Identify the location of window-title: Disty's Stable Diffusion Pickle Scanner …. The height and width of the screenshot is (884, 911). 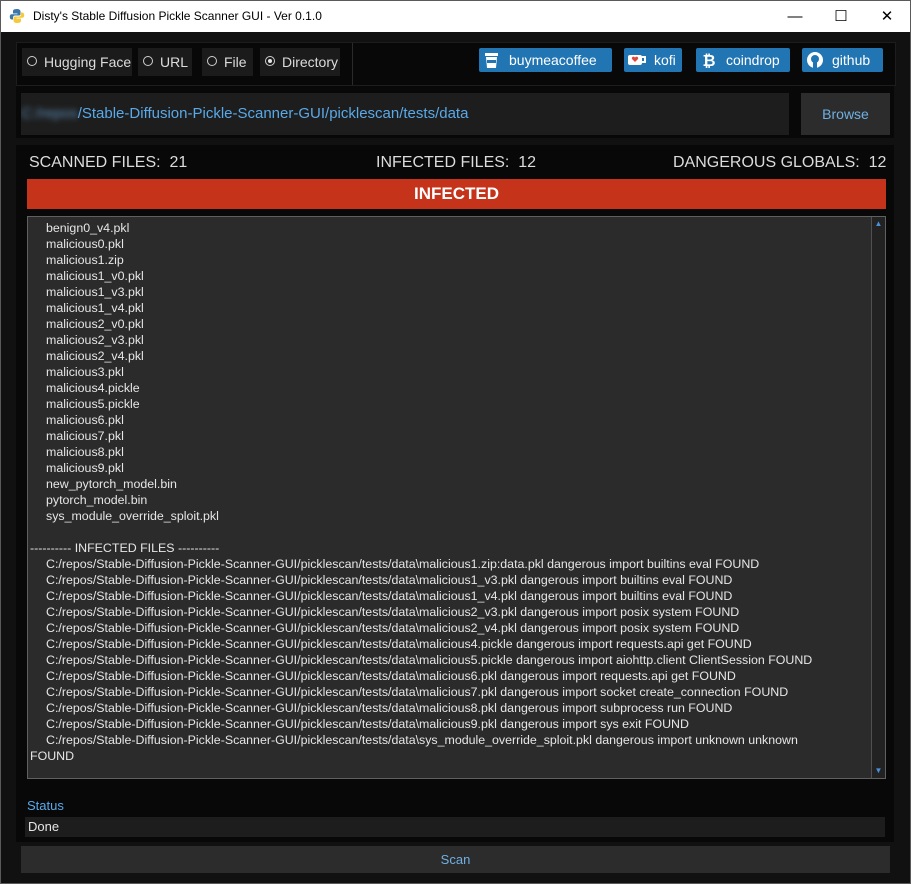
(177, 16).